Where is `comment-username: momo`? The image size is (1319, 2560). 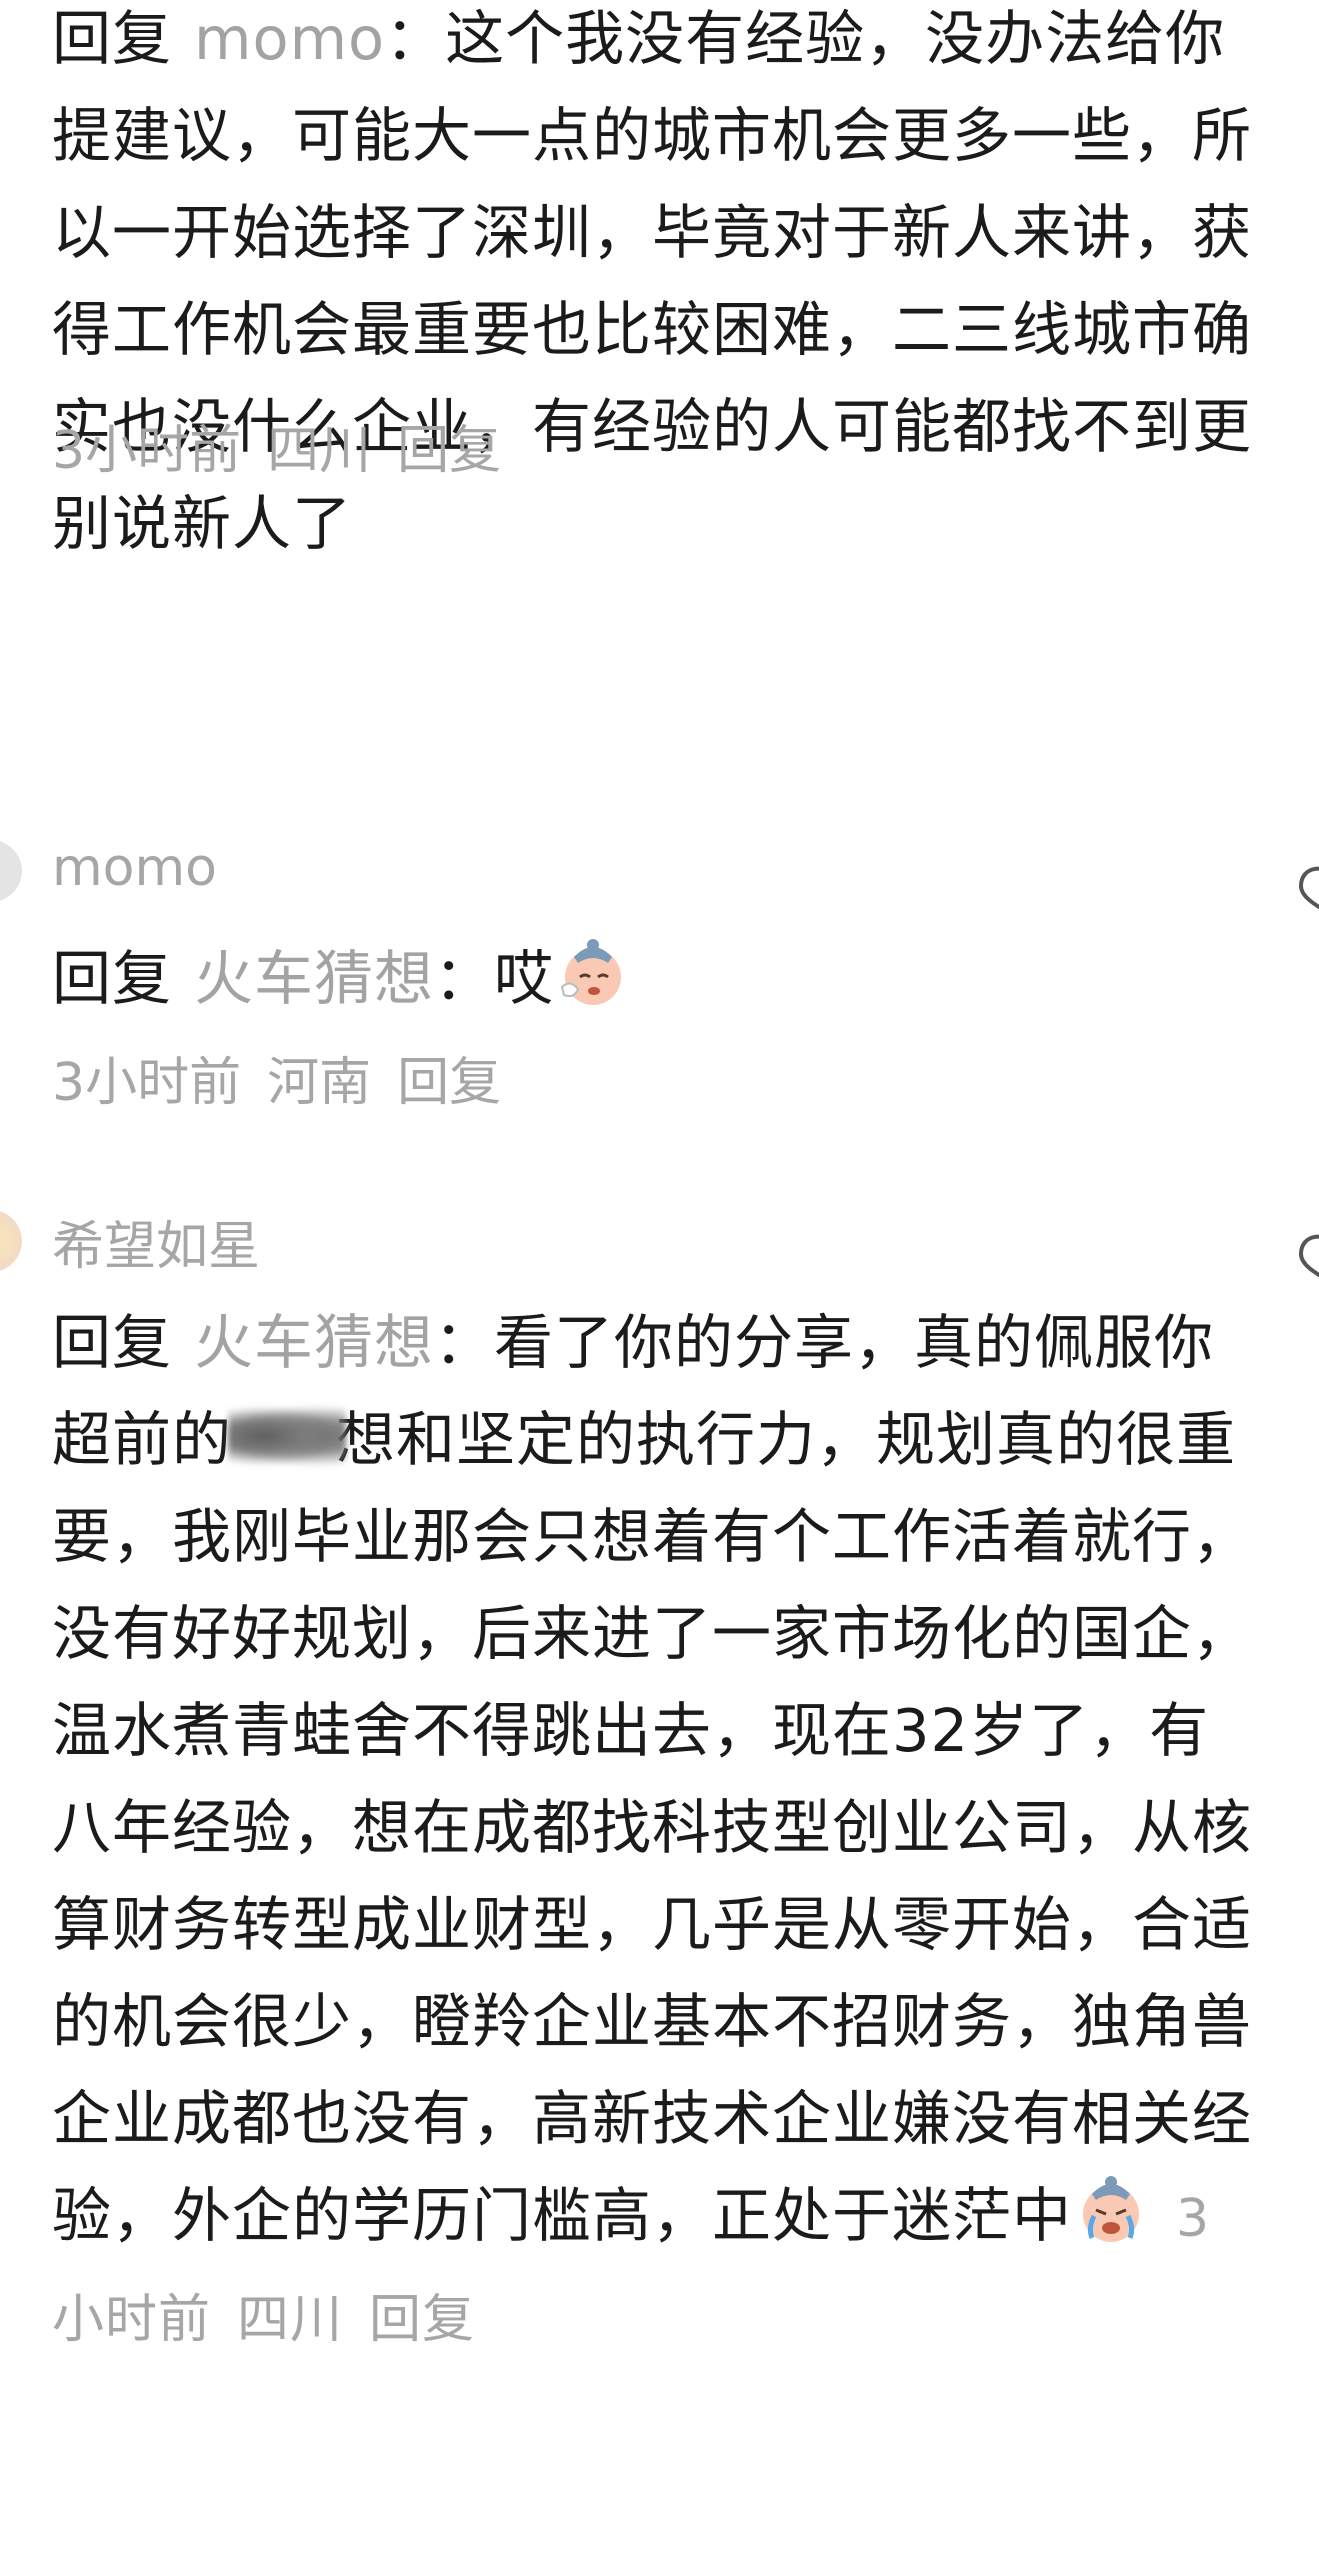
comment-username: momo is located at coordinates (134, 868).